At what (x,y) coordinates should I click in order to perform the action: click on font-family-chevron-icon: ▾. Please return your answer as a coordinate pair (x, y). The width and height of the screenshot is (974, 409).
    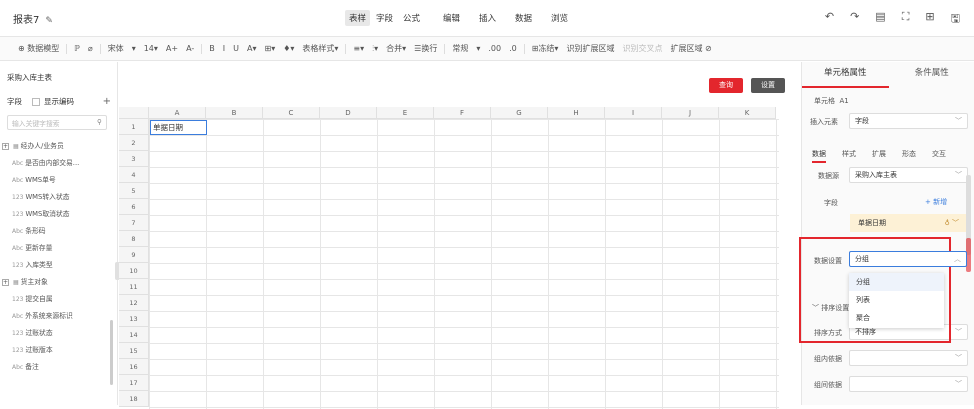
    Looking at the image, I should click on (134, 48).